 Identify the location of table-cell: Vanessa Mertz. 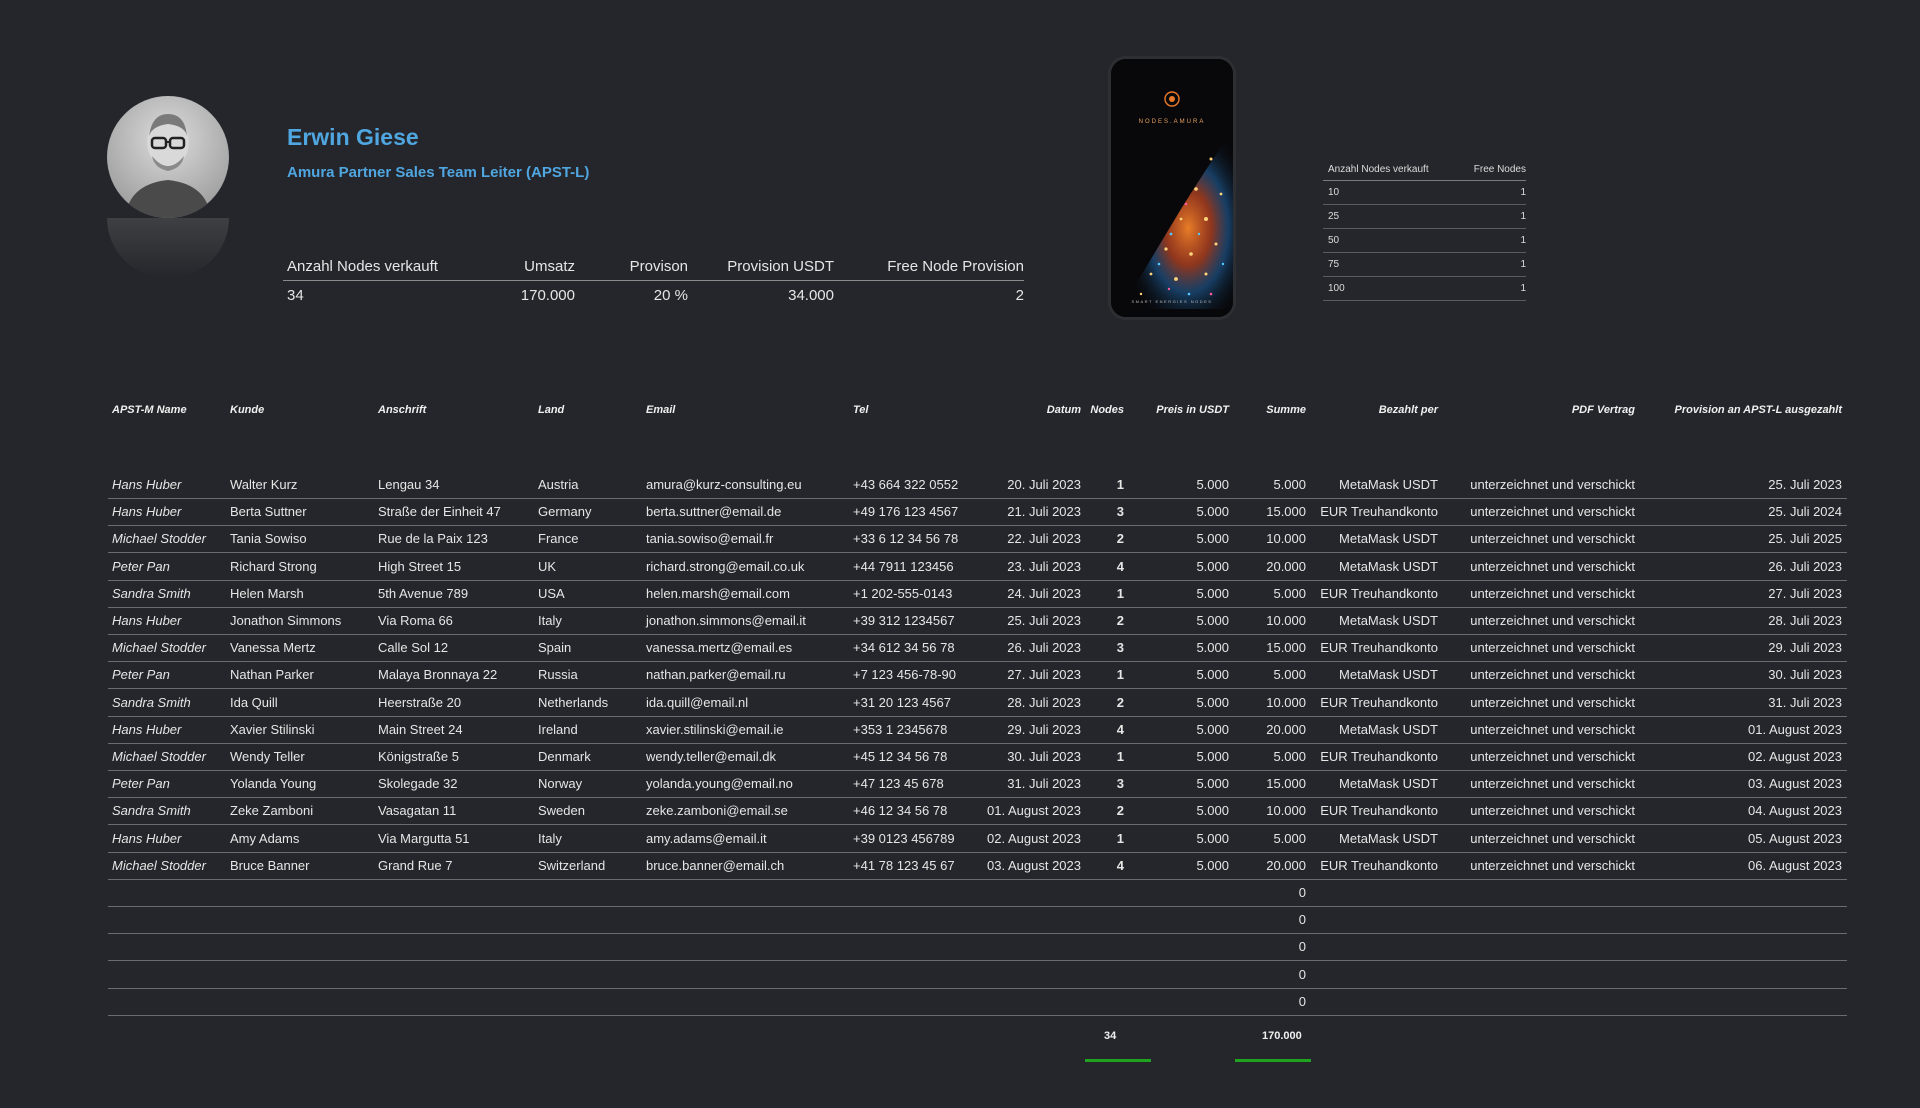
(273, 648).